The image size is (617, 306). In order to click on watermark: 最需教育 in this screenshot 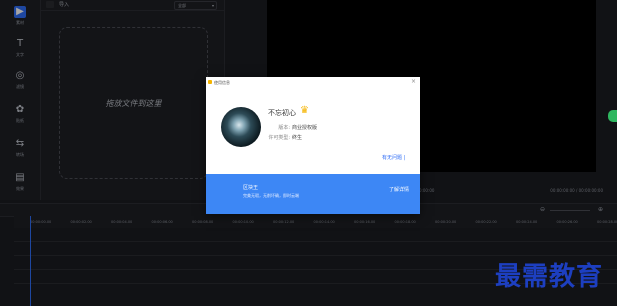, I will do `click(549, 277)`.